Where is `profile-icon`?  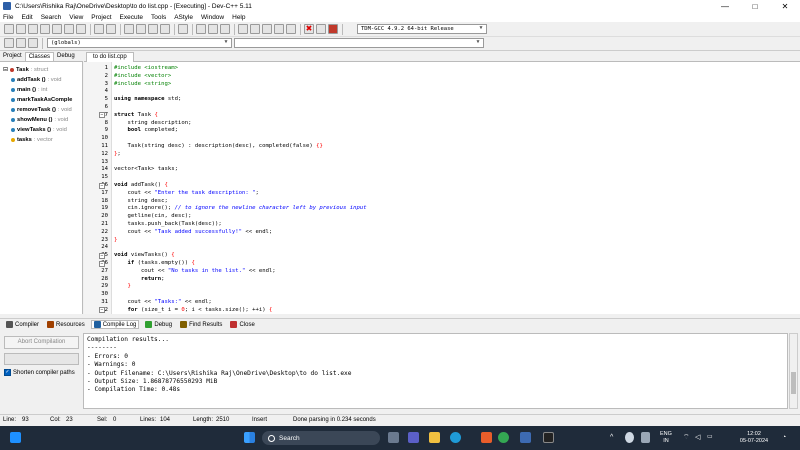
profile-icon is located at coordinates (333, 29).